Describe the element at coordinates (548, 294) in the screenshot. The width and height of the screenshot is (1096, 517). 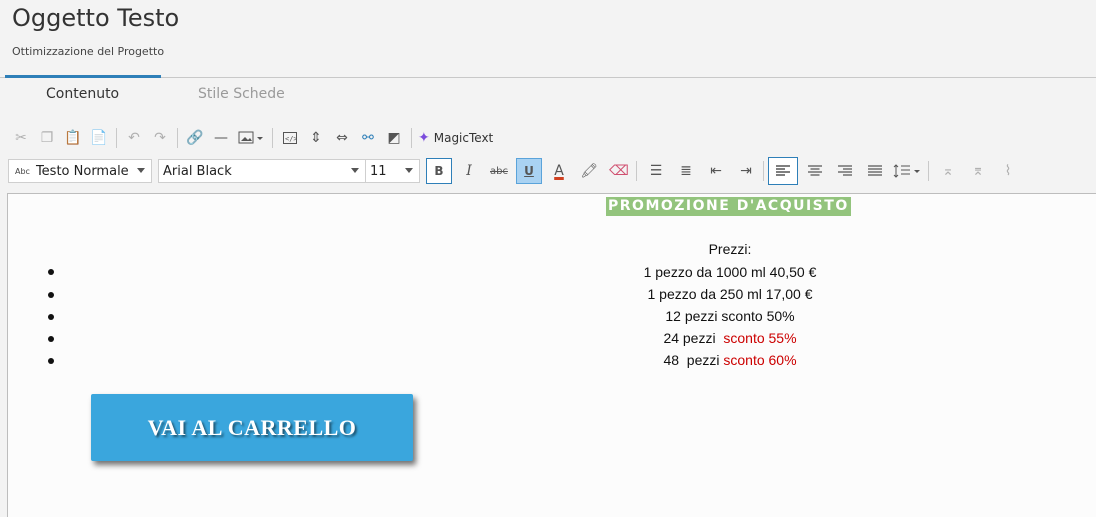
I see `list-item: 1 pezzo da 250 ml 17,00 €` at that location.